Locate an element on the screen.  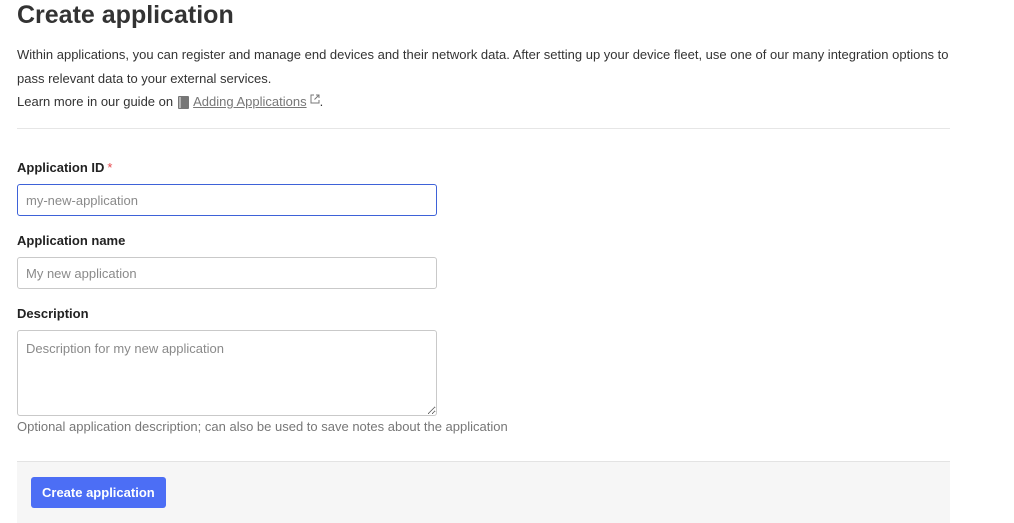
application-id-label-text: Application ID is located at coordinates (61, 167).